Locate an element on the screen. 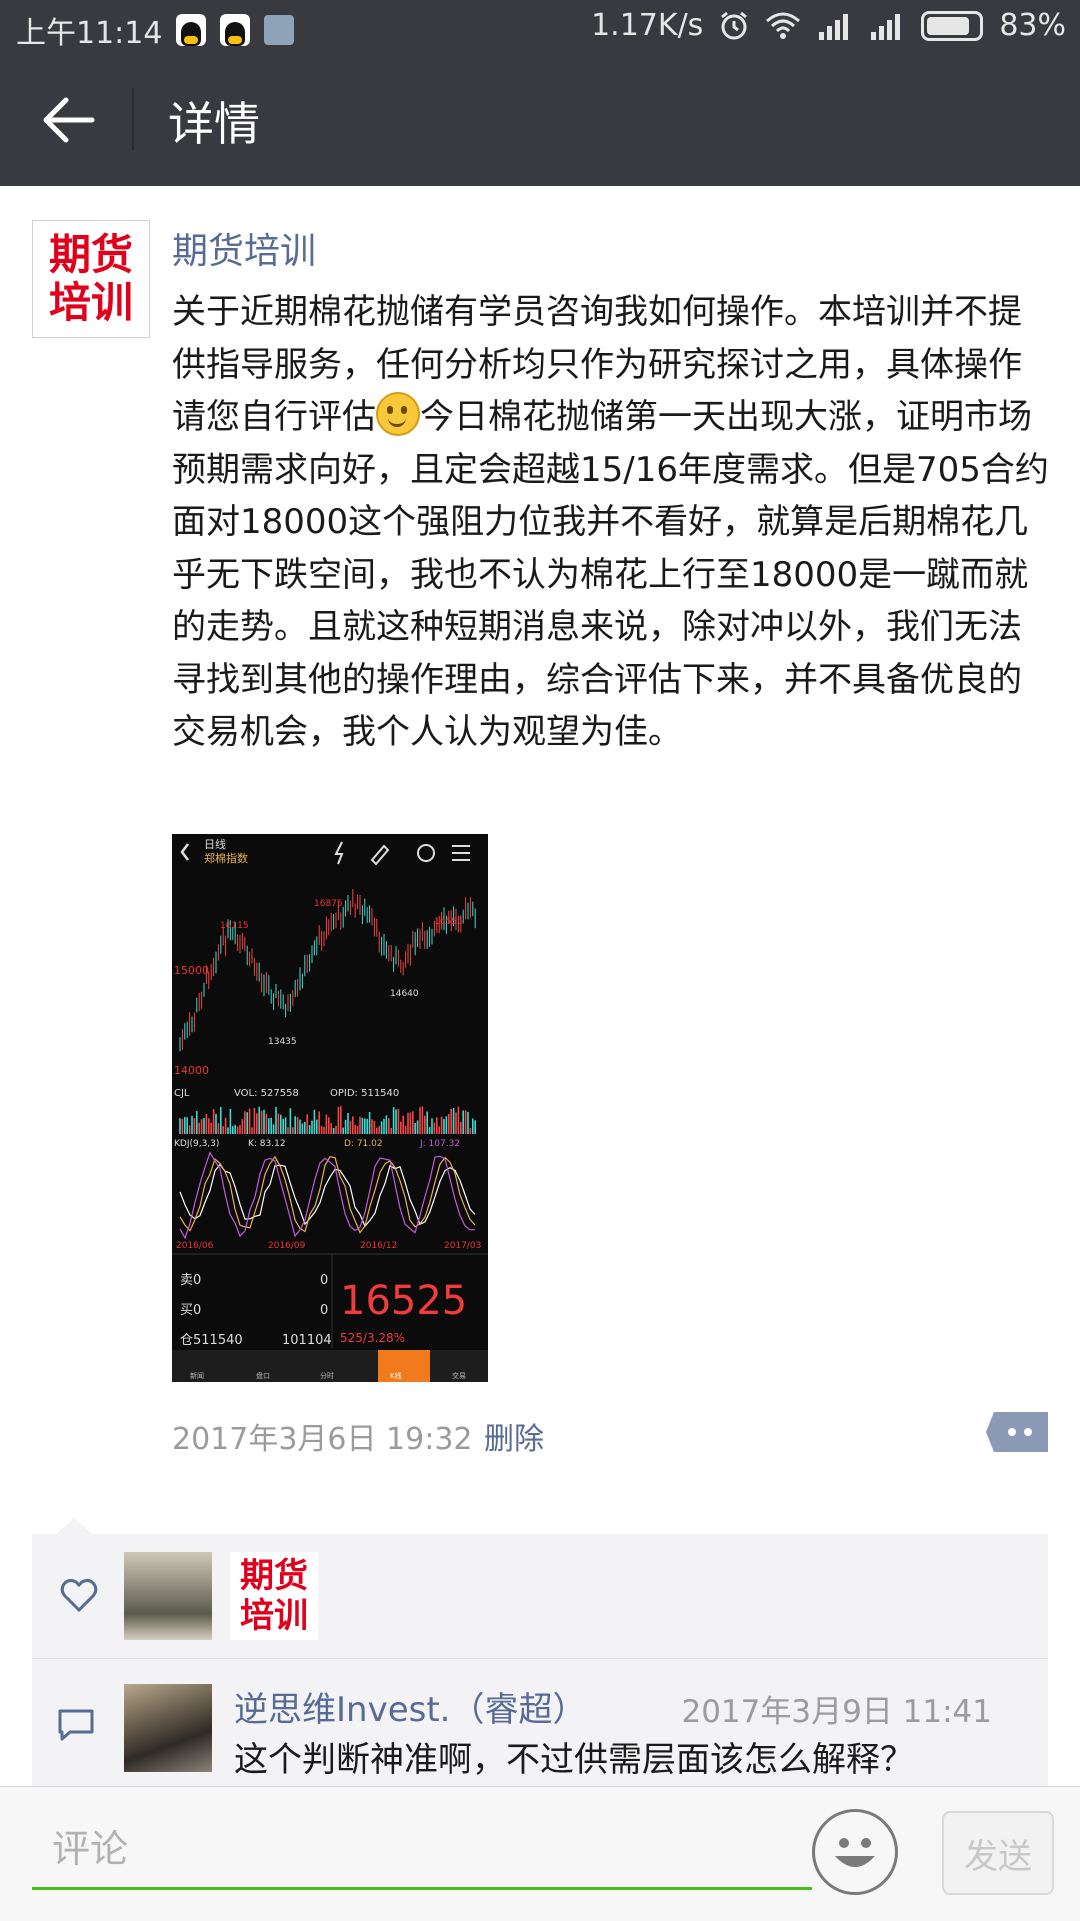 The height and width of the screenshot is (1921, 1080). post-author-avatar: 期货 培训 is located at coordinates (91, 279).